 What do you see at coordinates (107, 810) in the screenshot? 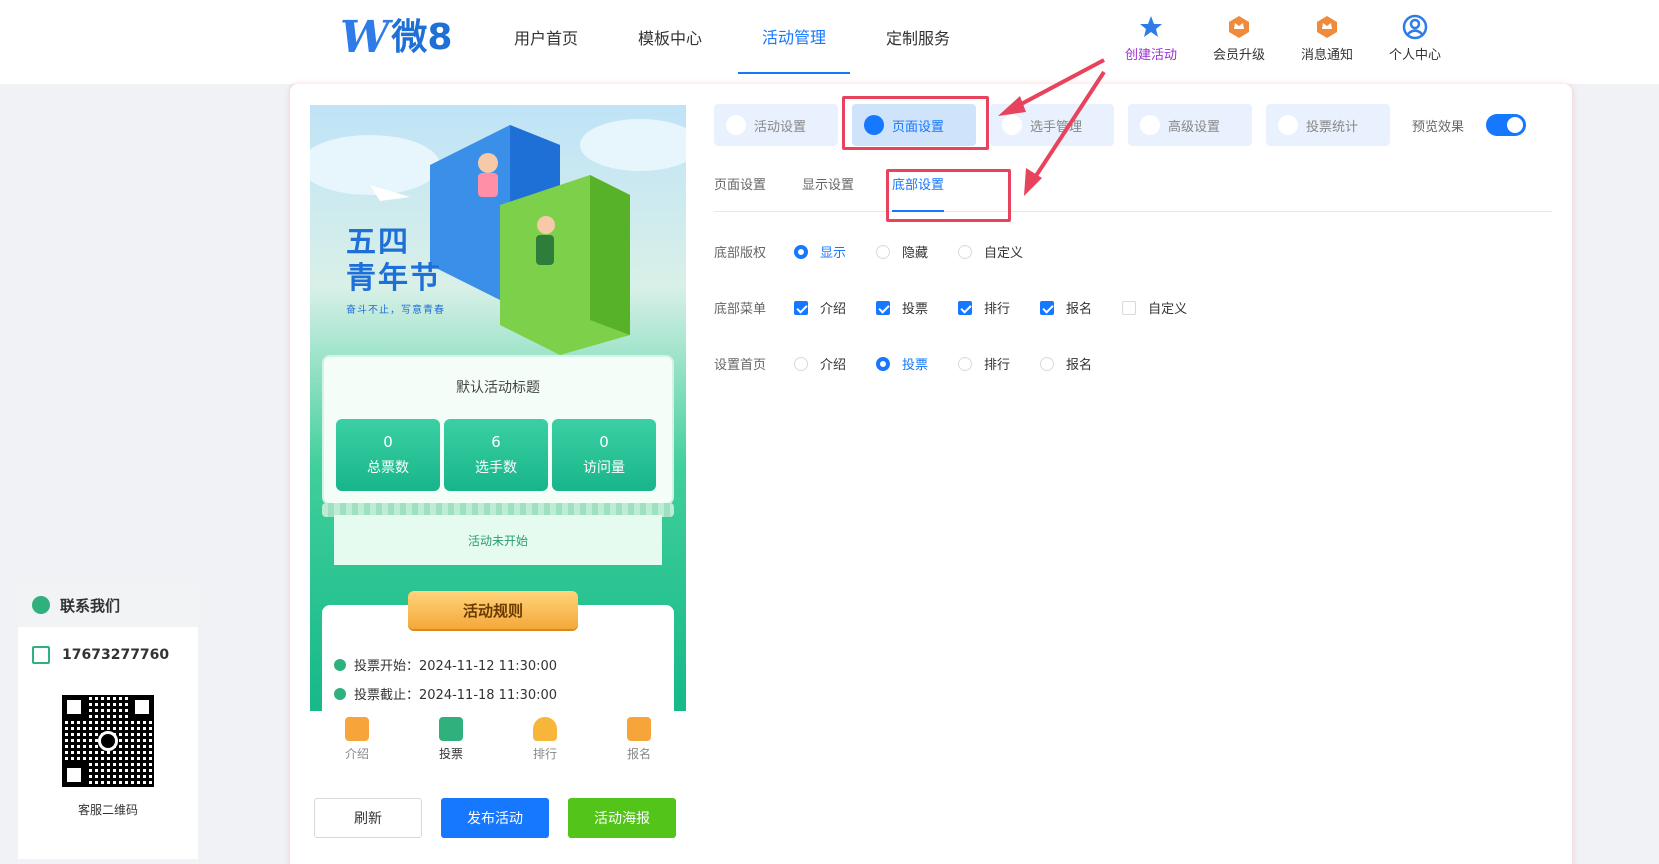
I see `qr-label: 客服二维码` at bounding box center [107, 810].